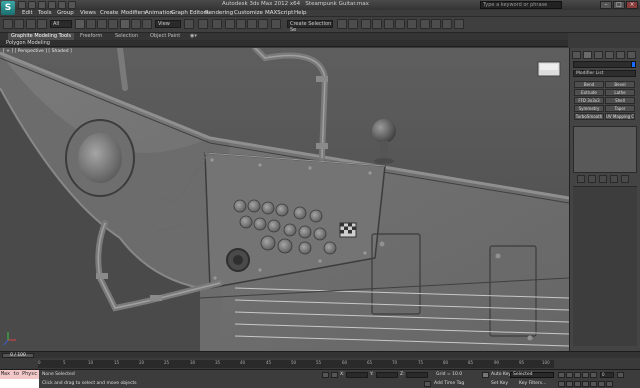  What do you see at coordinates (501, 374) in the screenshot?
I see `auto-key-button: Auto Key` at bounding box center [501, 374].